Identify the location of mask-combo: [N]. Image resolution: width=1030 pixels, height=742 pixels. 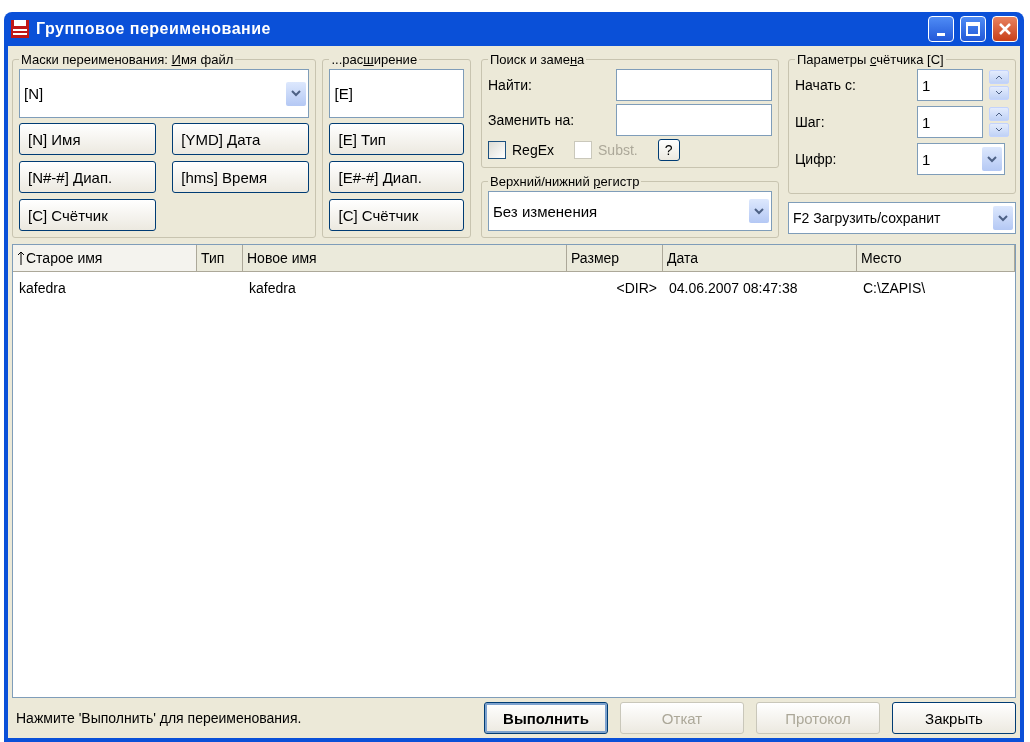
(164, 93).